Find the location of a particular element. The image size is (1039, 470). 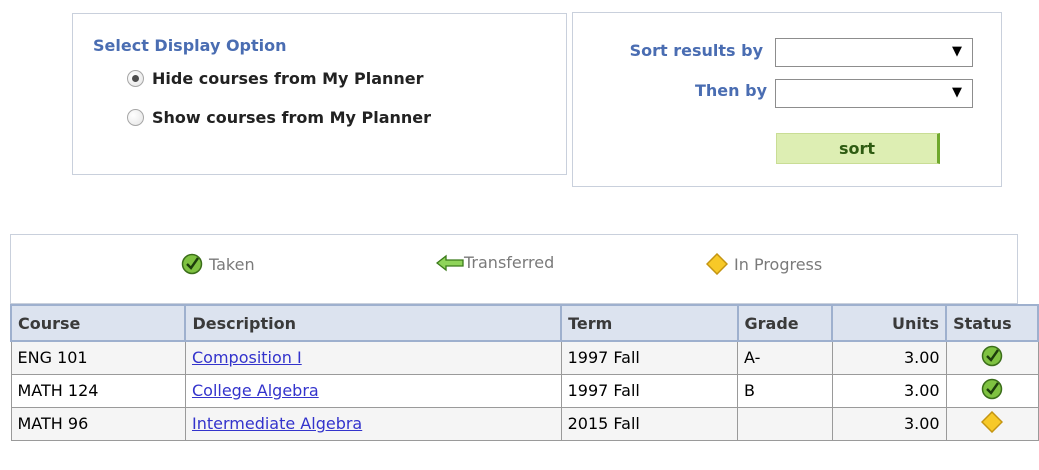

header-course: Course is located at coordinates (98, 323).